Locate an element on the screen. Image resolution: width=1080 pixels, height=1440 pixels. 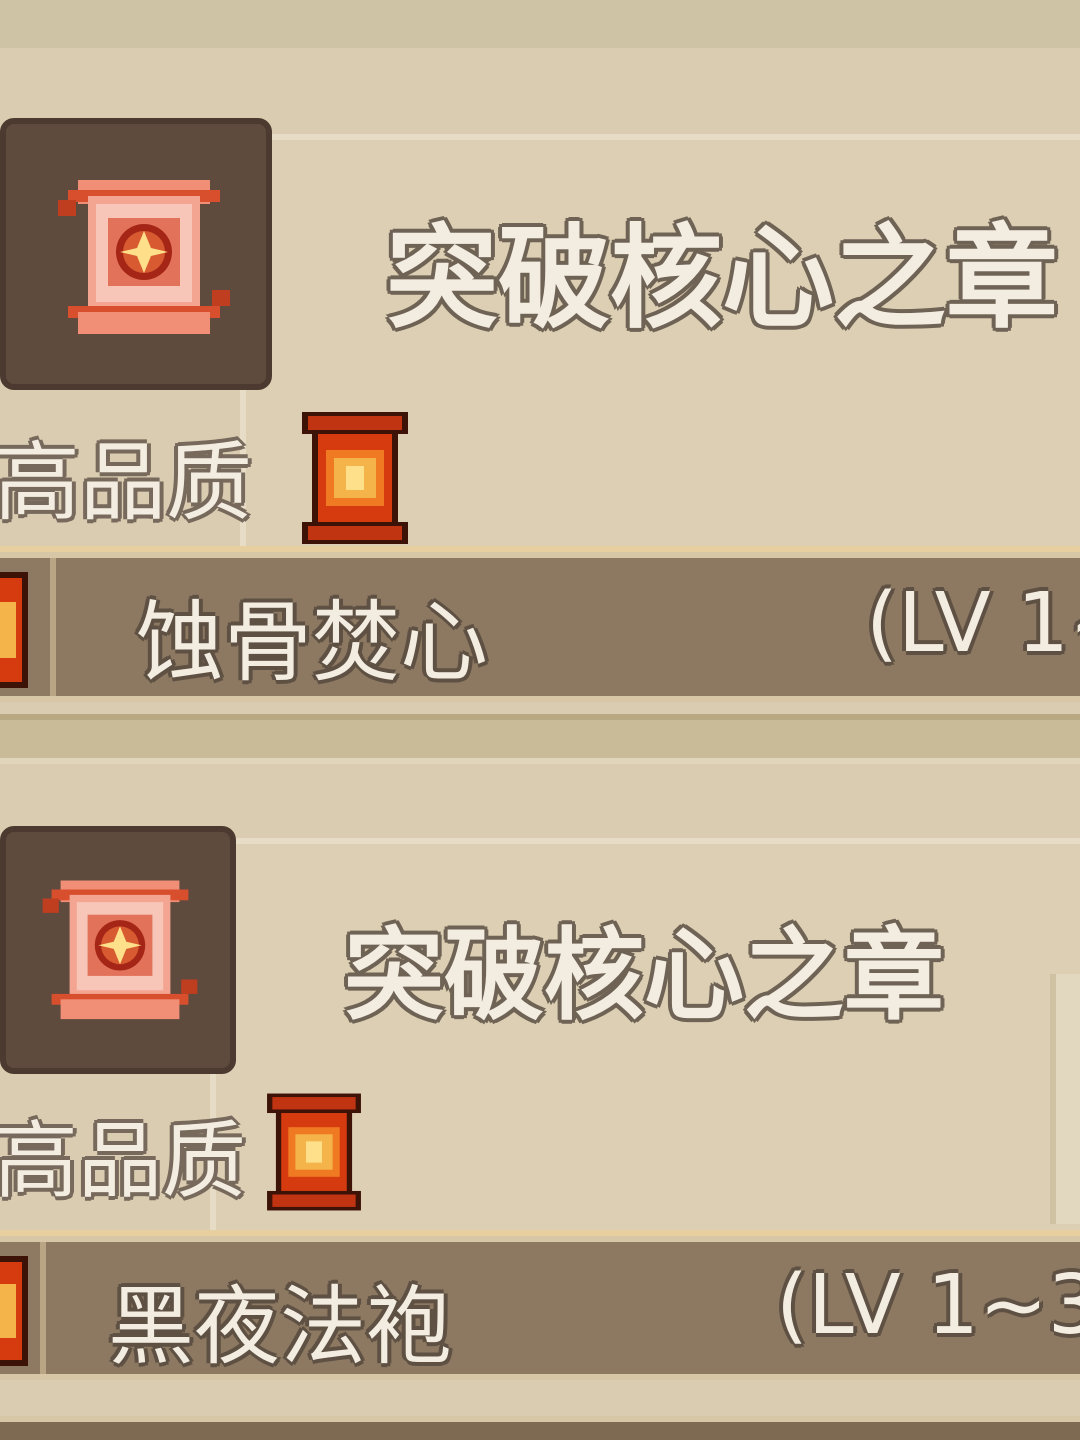
reward-row-panel: 蚀骨焚心 (LV 1~ is located at coordinates (565, 627).